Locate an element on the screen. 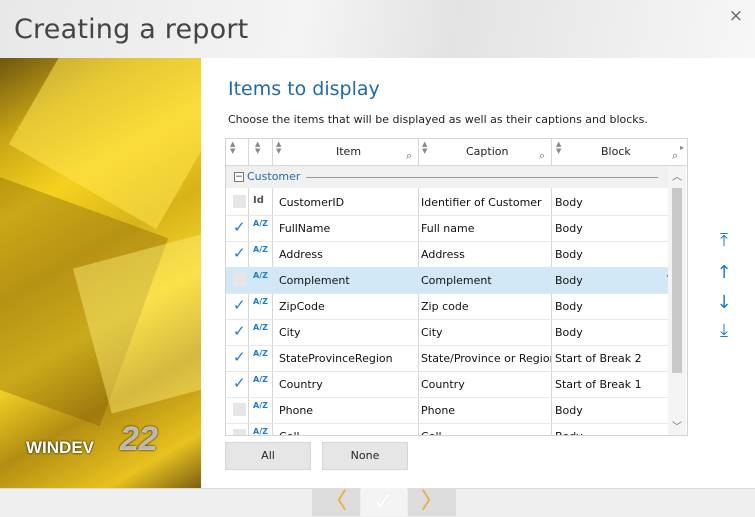 This screenshot has height=517, width=755. next-button: 〉 is located at coordinates (432, 502).